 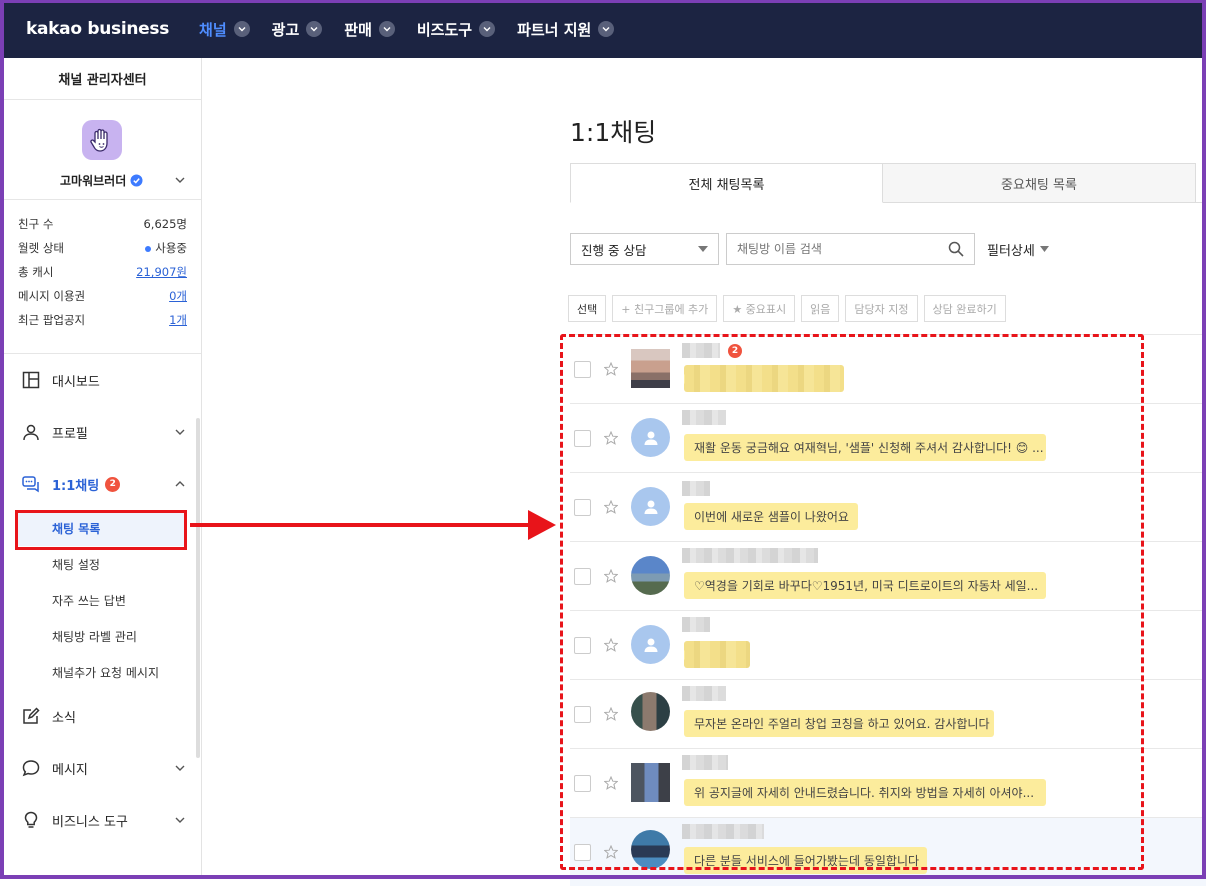 I want to click on chat-bubbles-icon, so click(x=30, y=484).